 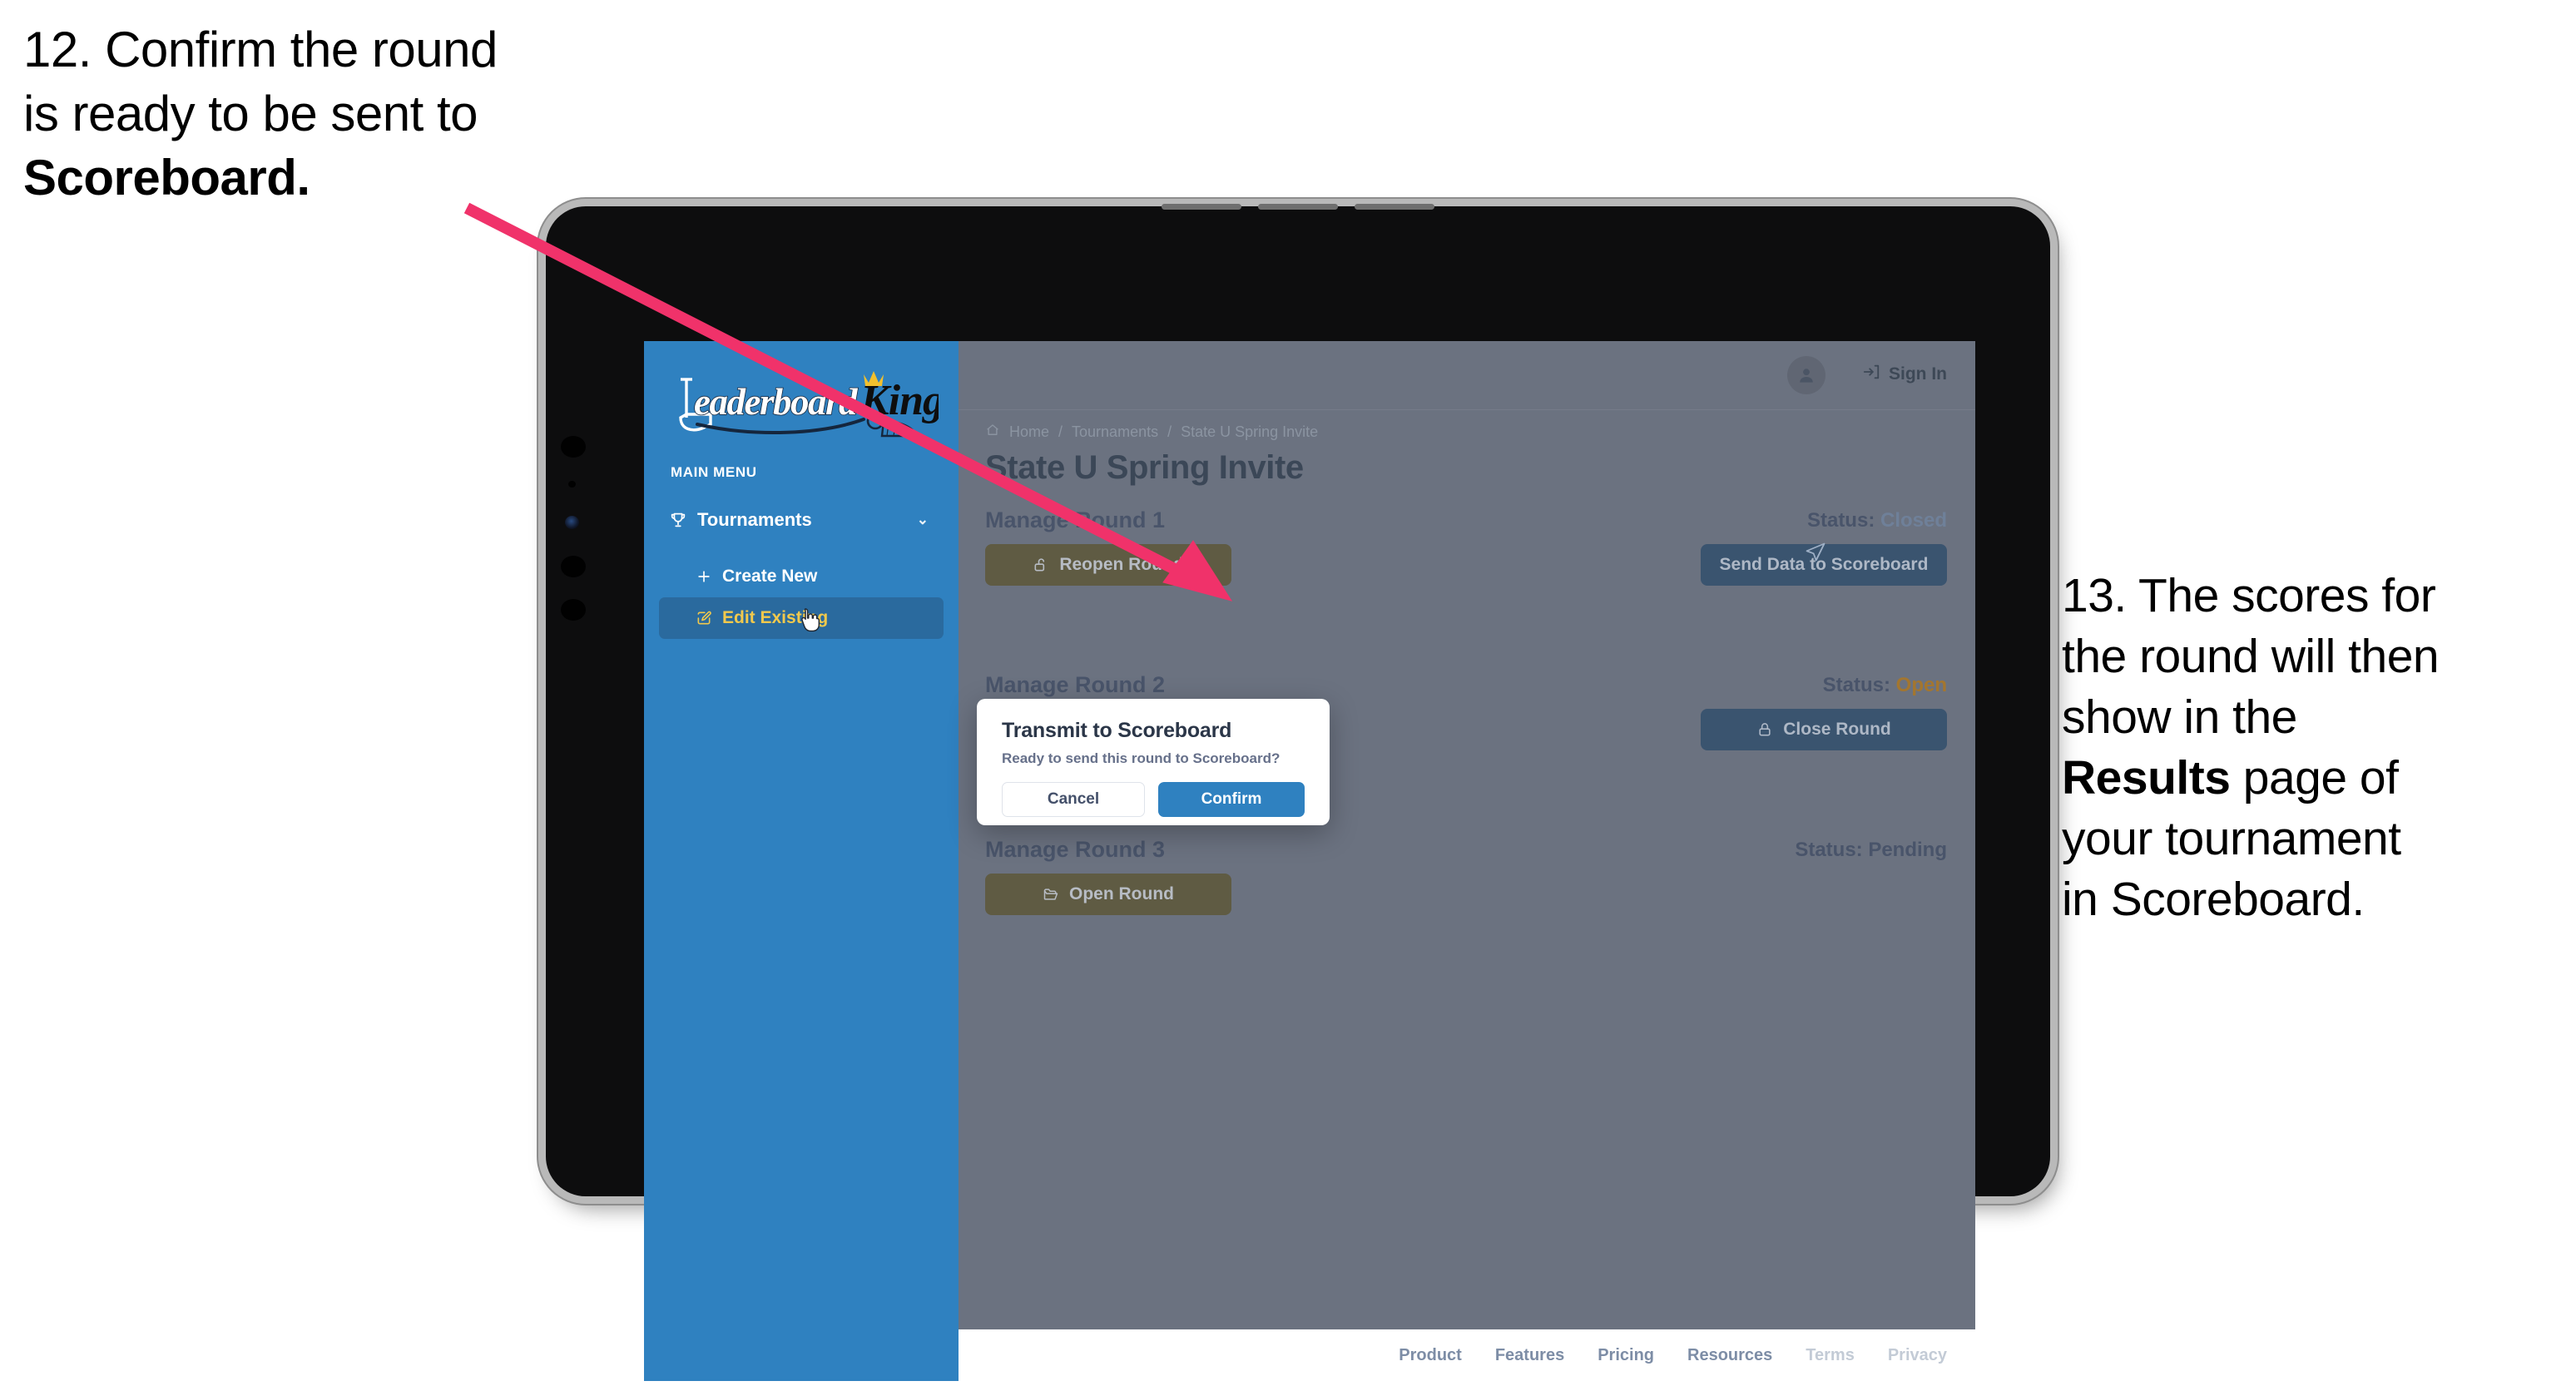 I want to click on annotation-step-13-line-1: 13. The scores for, so click(x=2249, y=595).